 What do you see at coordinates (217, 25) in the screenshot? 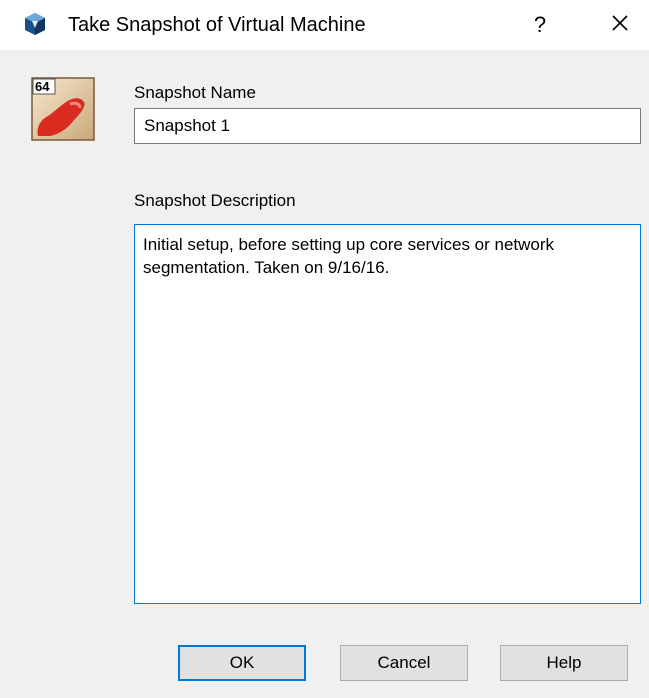
I see `window-title: Take Snapshot of Virtual Machine` at bounding box center [217, 25].